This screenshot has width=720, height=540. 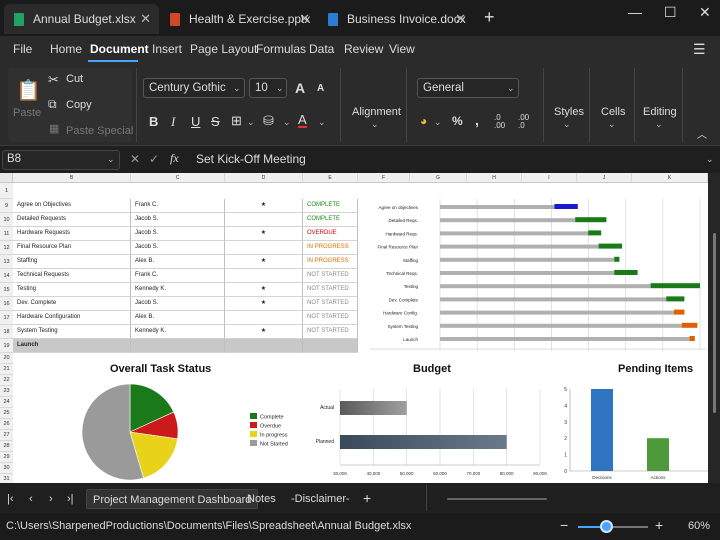 What do you see at coordinates (51, 499) in the screenshot?
I see `next-sheet-icon: ›` at bounding box center [51, 499].